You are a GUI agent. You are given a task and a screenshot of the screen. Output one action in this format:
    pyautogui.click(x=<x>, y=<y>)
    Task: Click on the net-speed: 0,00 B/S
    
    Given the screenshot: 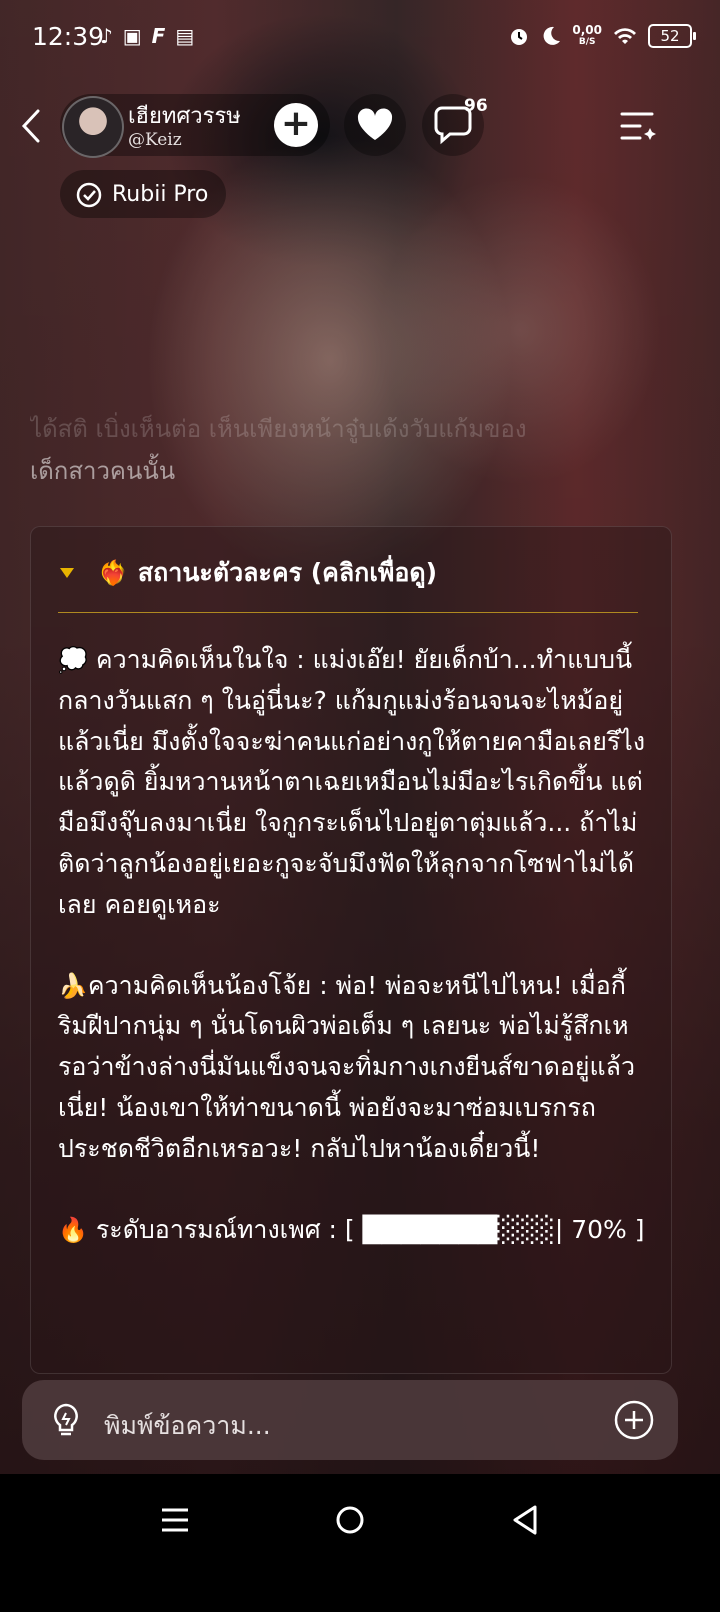 What is the action you would take?
    pyautogui.click(x=587, y=36)
    